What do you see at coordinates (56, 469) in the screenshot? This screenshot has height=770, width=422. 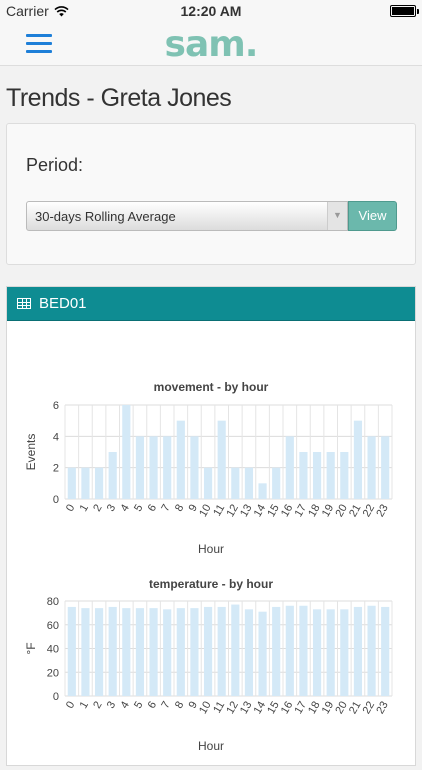 I see `y-tick-label: 2` at bounding box center [56, 469].